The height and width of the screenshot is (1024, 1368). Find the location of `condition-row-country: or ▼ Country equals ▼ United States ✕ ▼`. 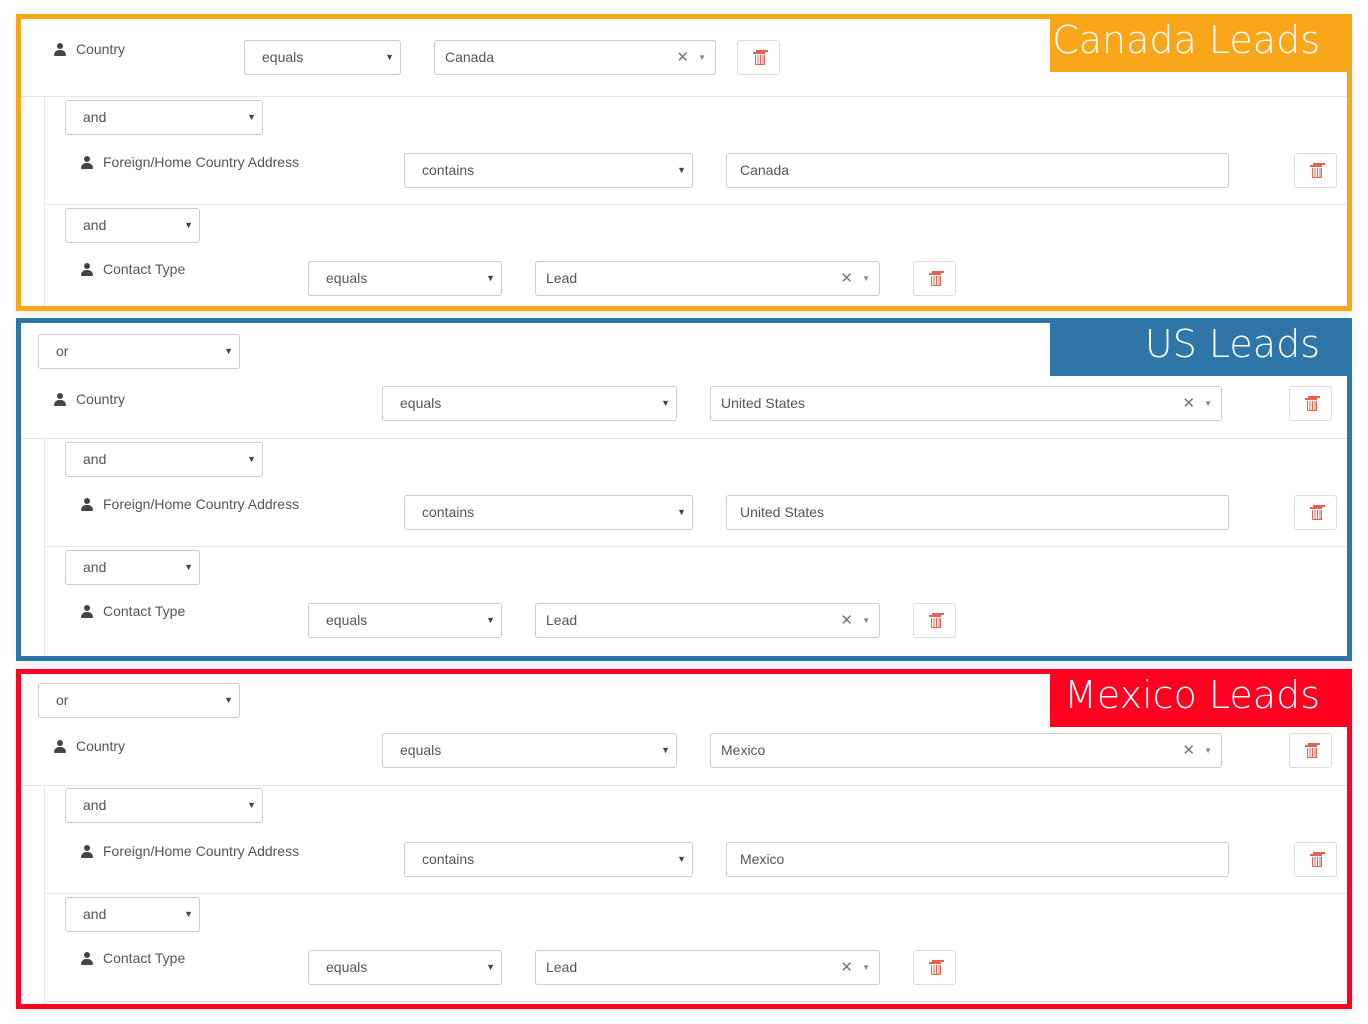

condition-row-country: or ▼ Country equals ▼ United States ✕ ▼ is located at coordinates (684, 381).